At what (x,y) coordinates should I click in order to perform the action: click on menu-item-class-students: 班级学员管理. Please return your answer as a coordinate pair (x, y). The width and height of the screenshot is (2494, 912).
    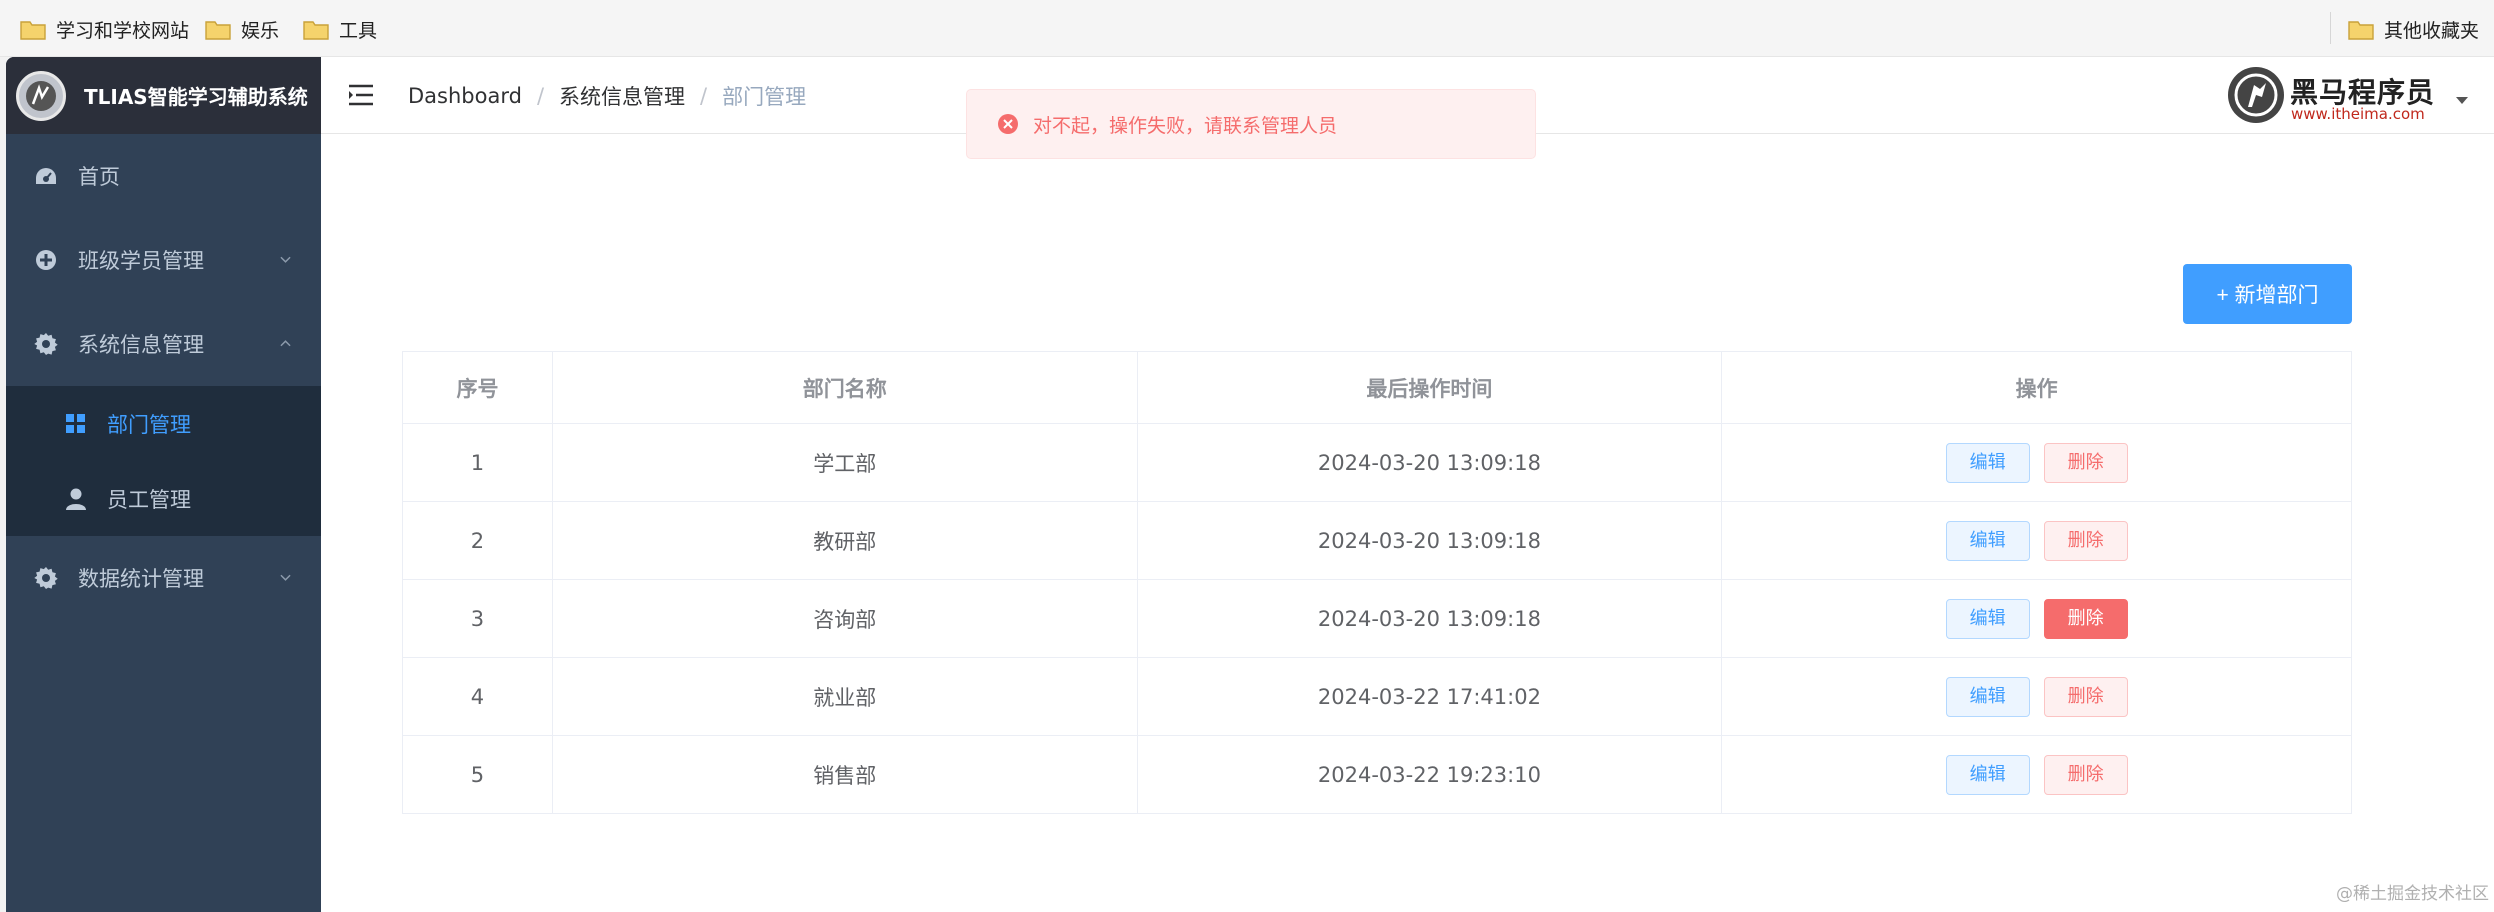
    Looking at the image, I should click on (163, 260).